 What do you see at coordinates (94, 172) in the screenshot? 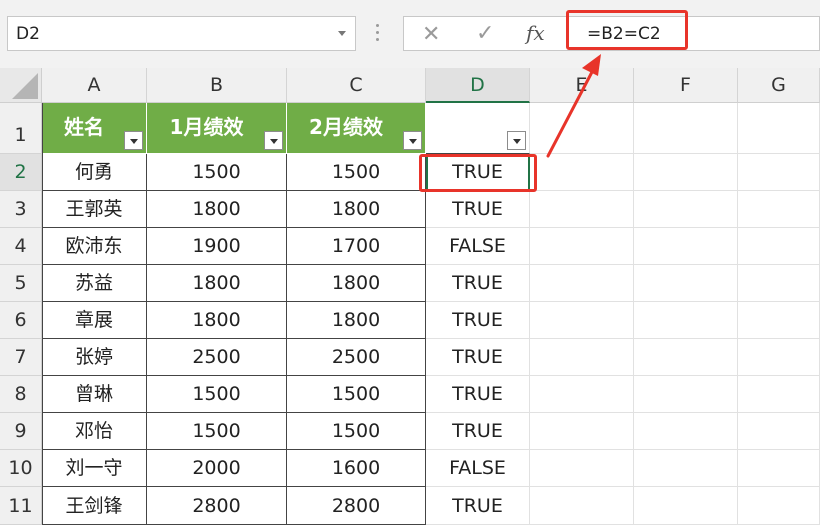
I see `table-cell: 何勇` at bounding box center [94, 172].